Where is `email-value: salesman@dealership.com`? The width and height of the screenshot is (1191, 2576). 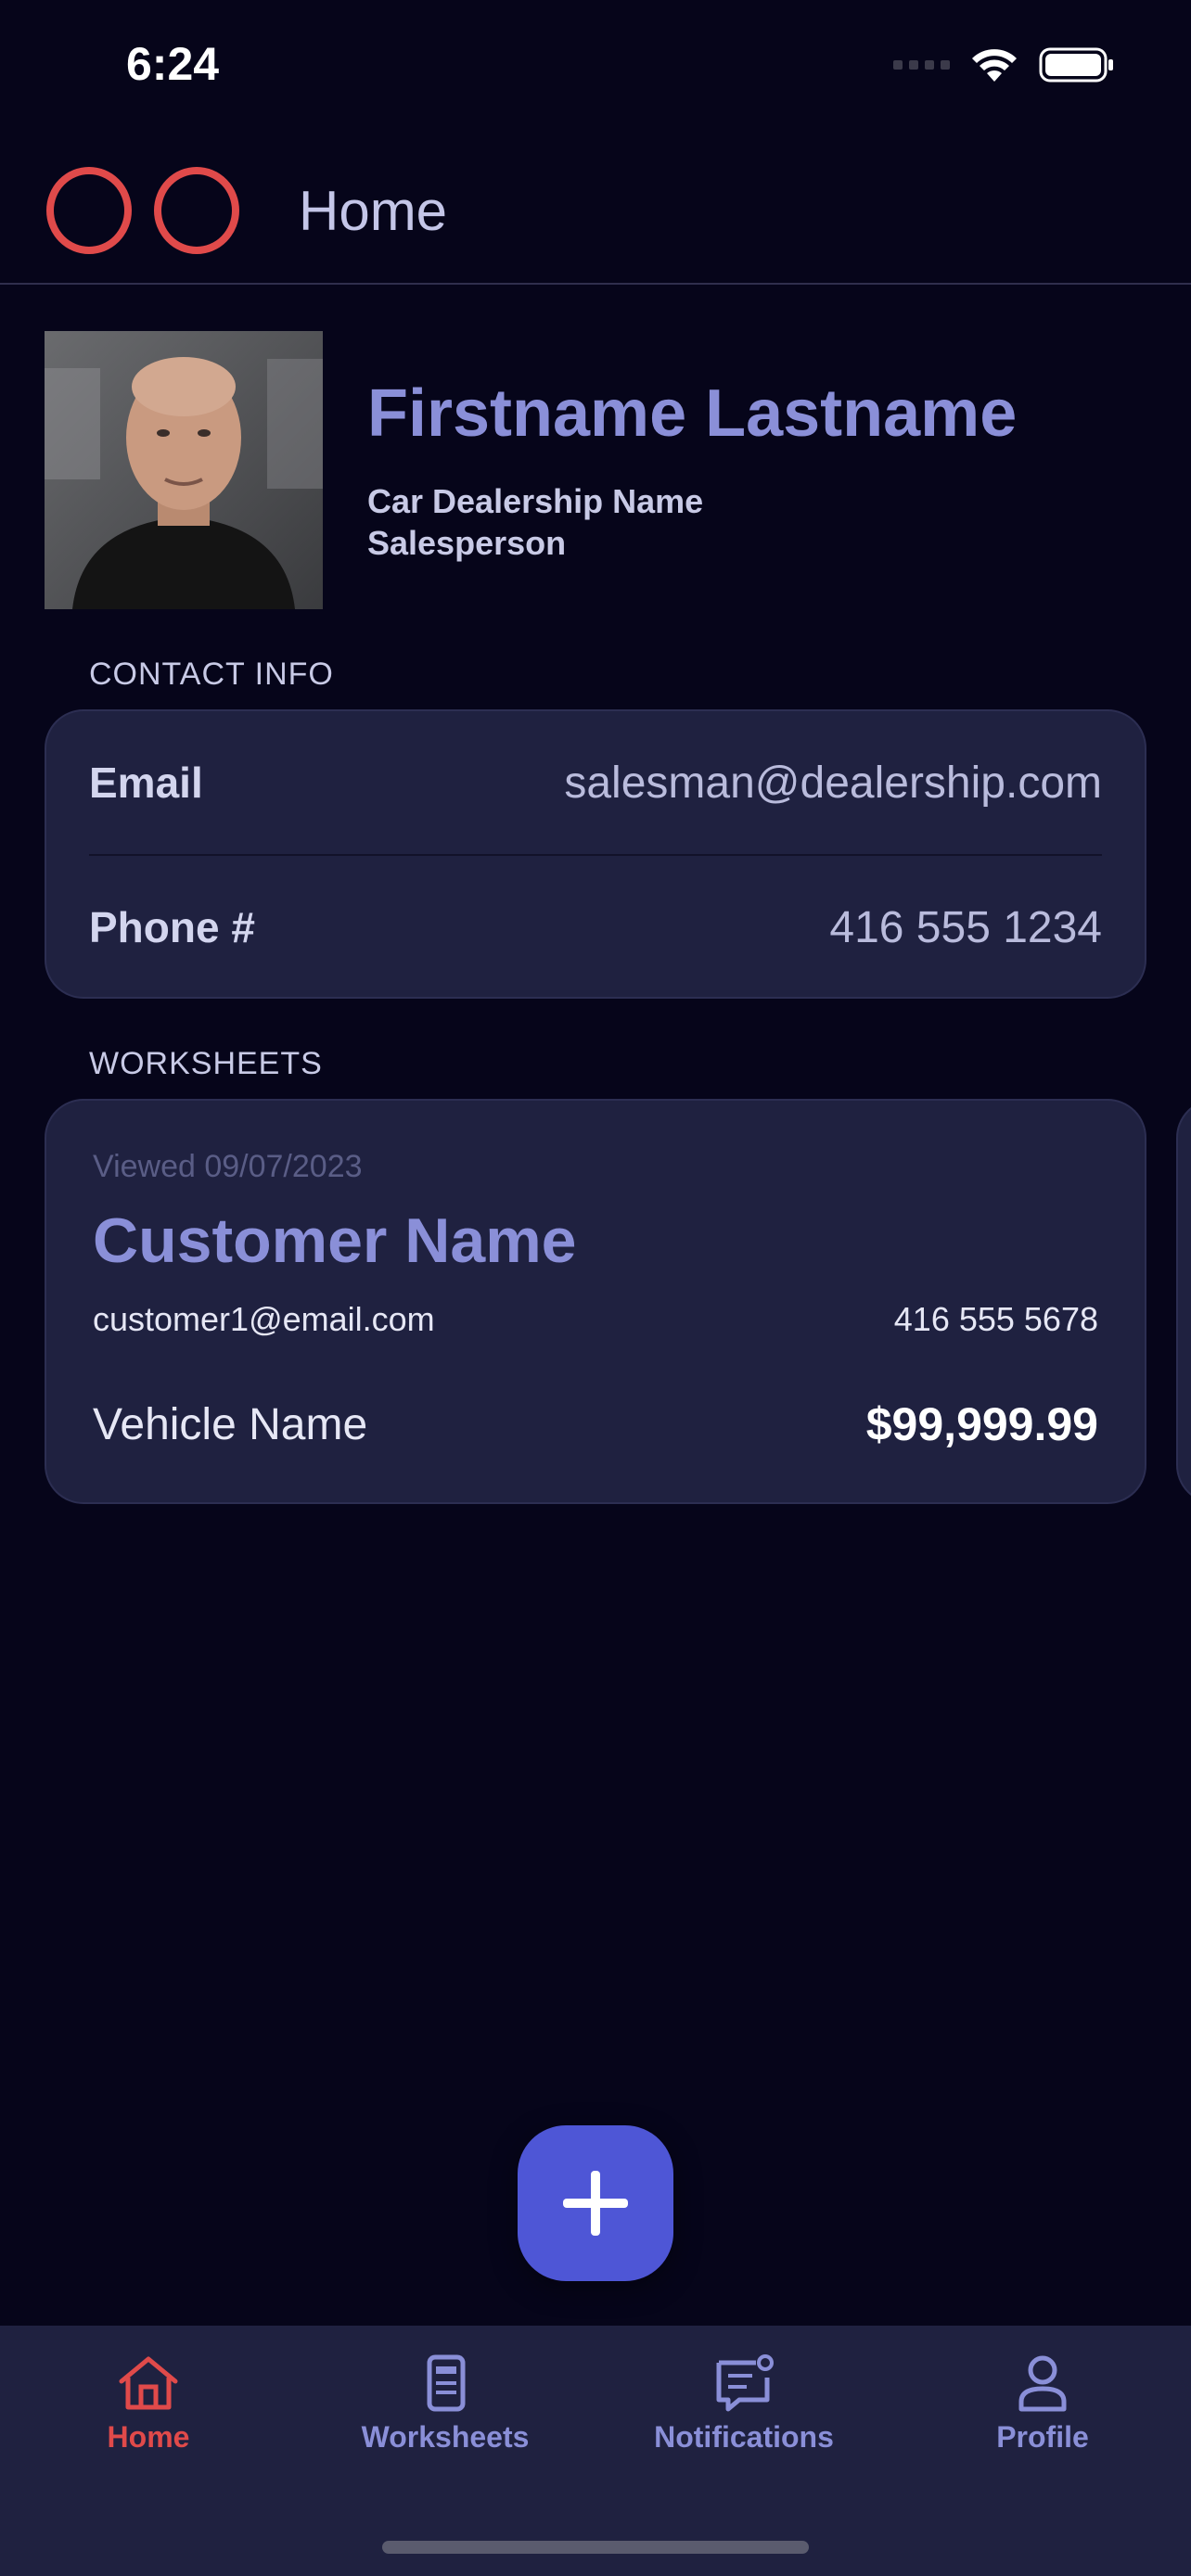 email-value: salesman@dealership.com is located at coordinates (833, 783).